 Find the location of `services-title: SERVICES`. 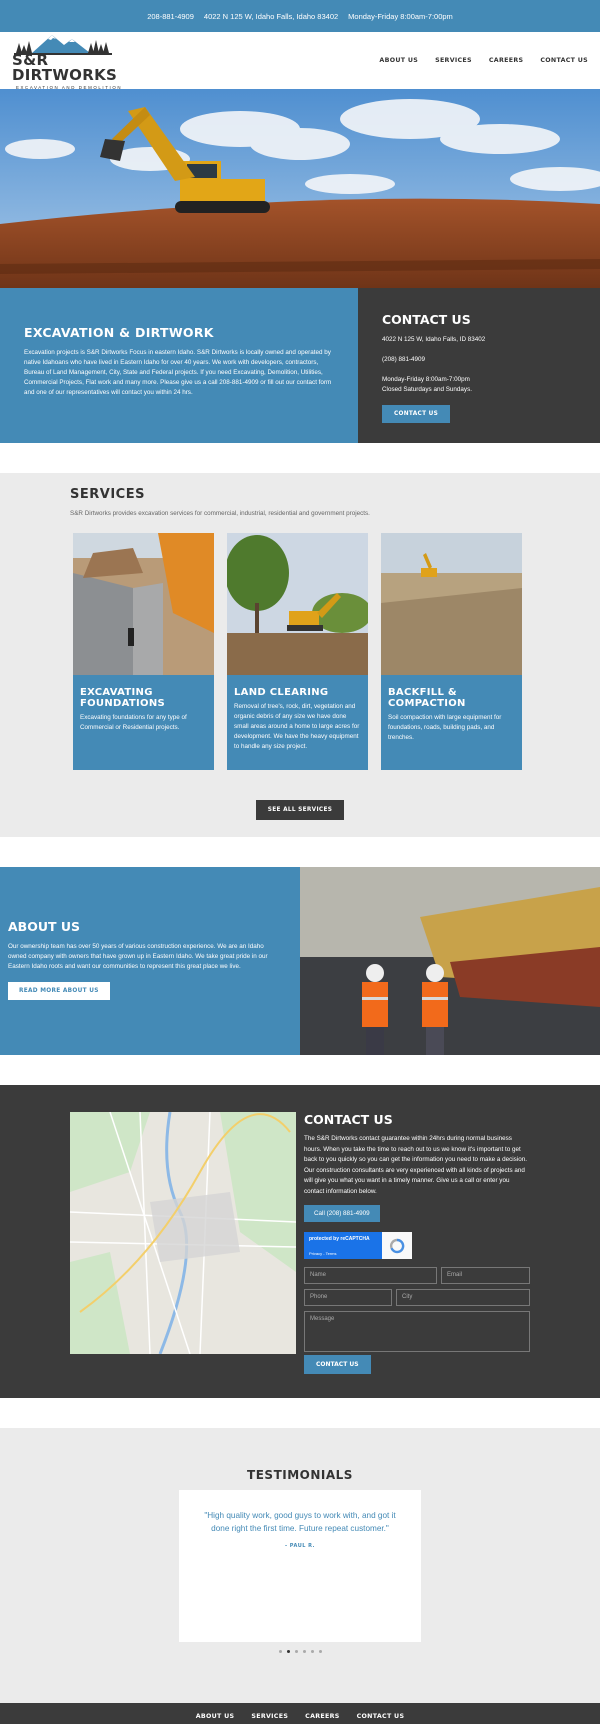

services-title: SERVICES is located at coordinates (107, 494).